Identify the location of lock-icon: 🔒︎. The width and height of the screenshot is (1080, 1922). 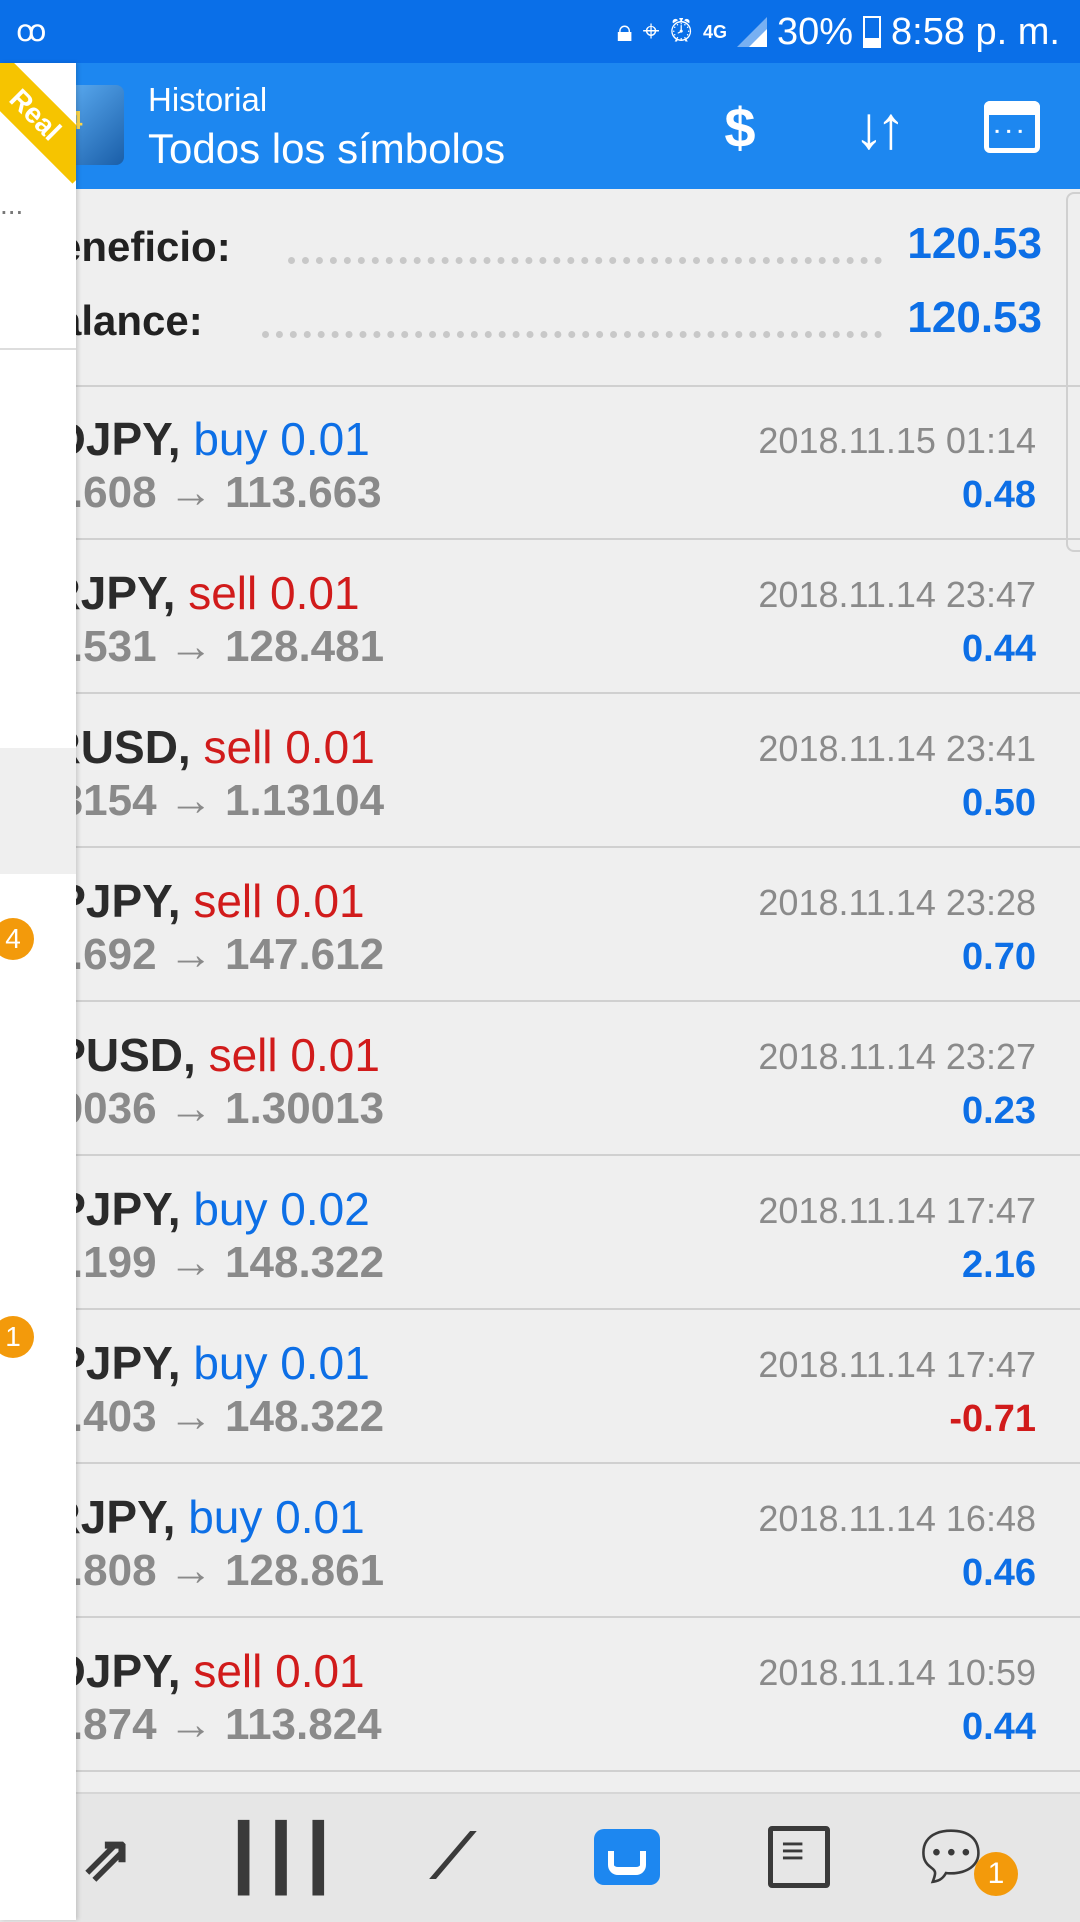
(624, 31).